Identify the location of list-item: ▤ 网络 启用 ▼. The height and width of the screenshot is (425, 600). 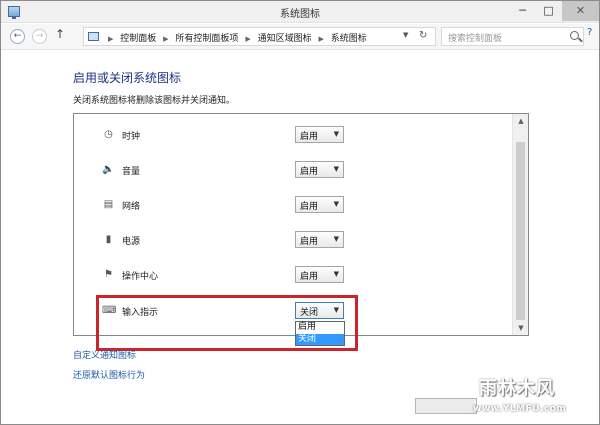
(293, 205).